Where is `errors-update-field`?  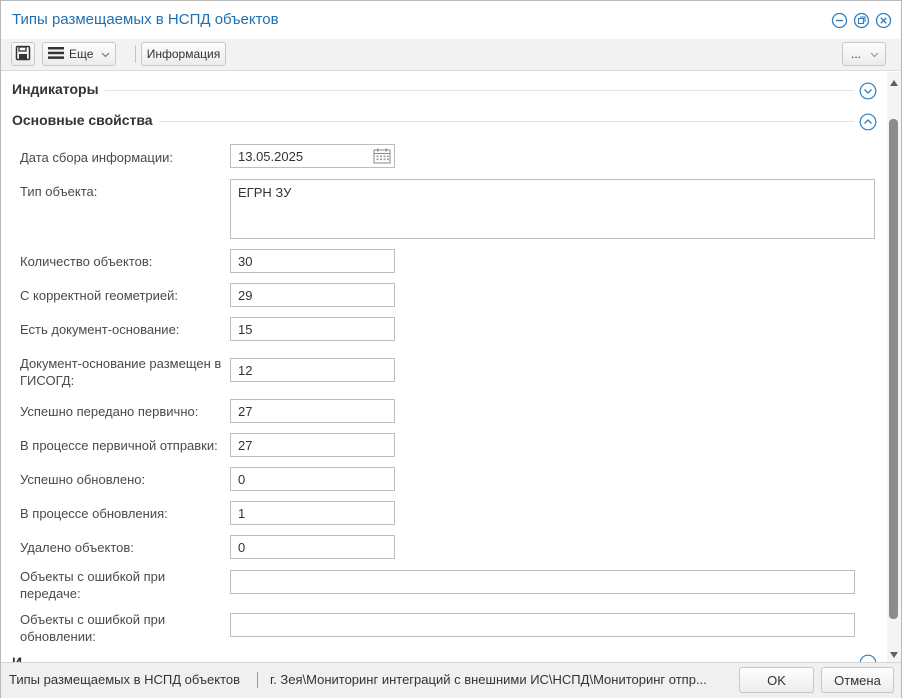 errors-update-field is located at coordinates (542, 625).